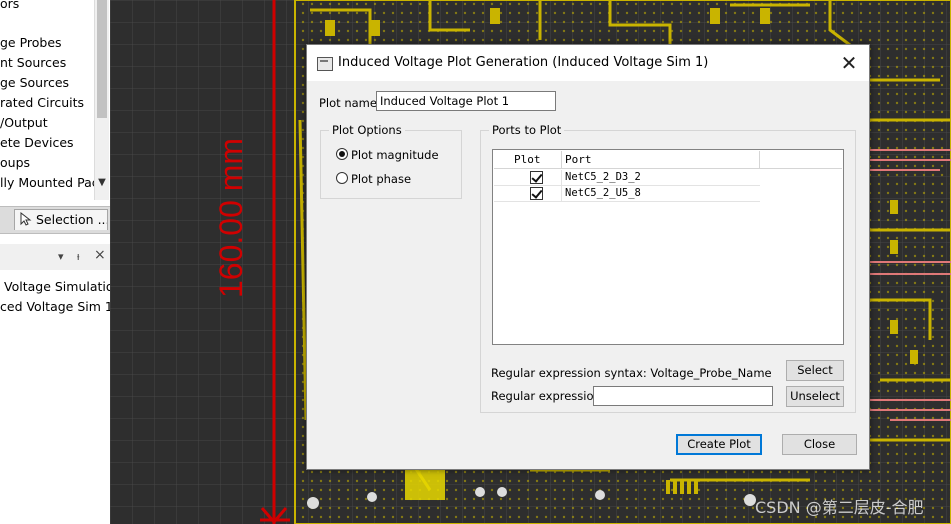 This screenshot has height=524, width=951. What do you see at coordinates (26, 219) in the screenshot?
I see `selection-icon` at bounding box center [26, 219].